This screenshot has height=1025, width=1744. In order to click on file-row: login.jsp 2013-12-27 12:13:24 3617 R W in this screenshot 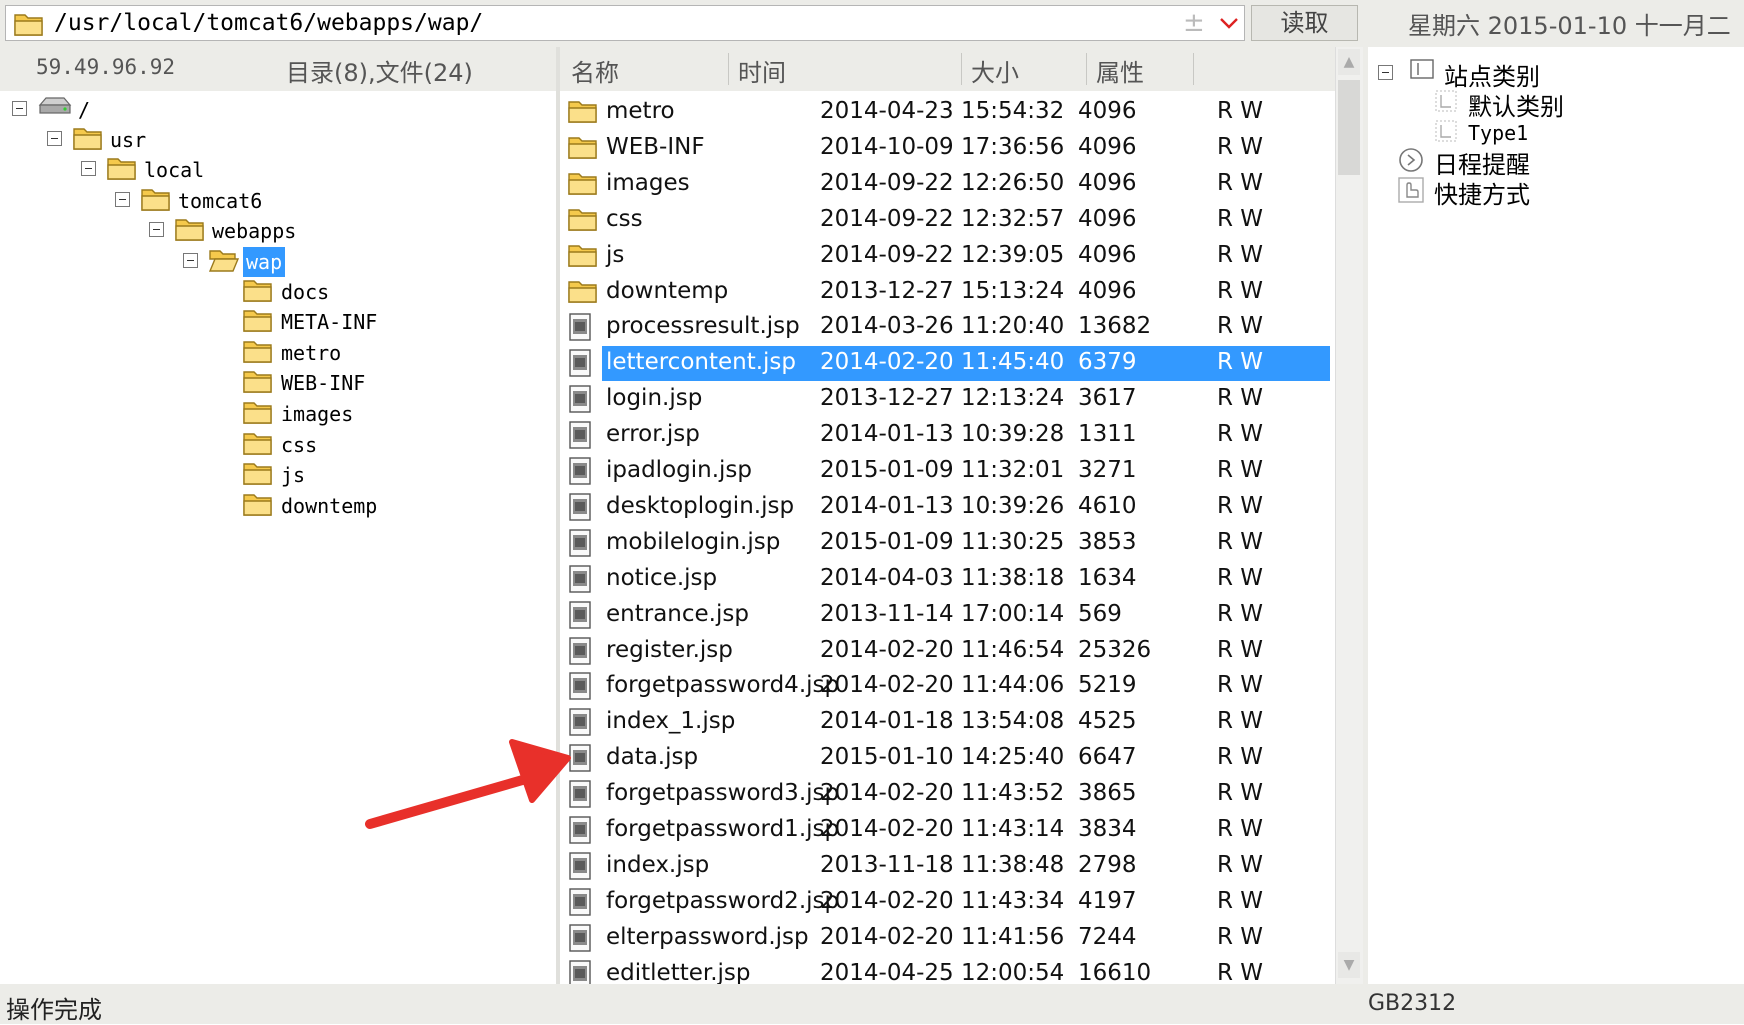, I will do `click(947, 398)`.